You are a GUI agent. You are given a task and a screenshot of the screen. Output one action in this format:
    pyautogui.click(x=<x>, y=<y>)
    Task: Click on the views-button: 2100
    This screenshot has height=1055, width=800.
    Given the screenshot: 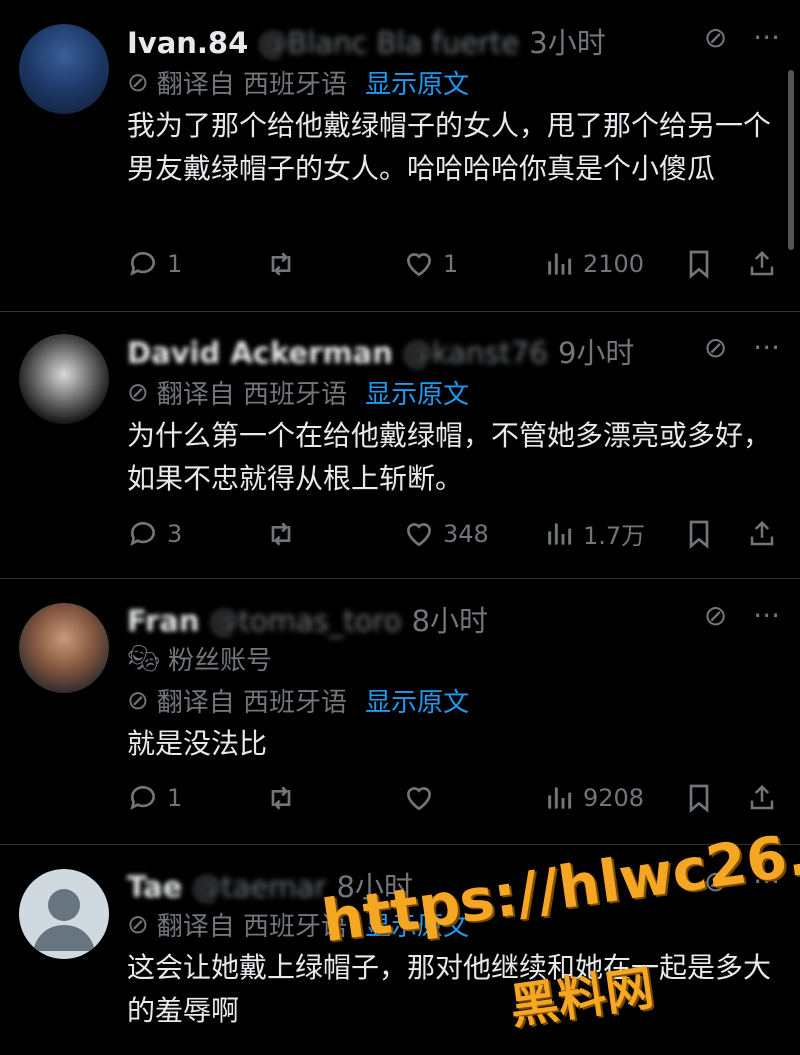 What is the action you would take?
    pyautogui.click(x=613, y=264)
    